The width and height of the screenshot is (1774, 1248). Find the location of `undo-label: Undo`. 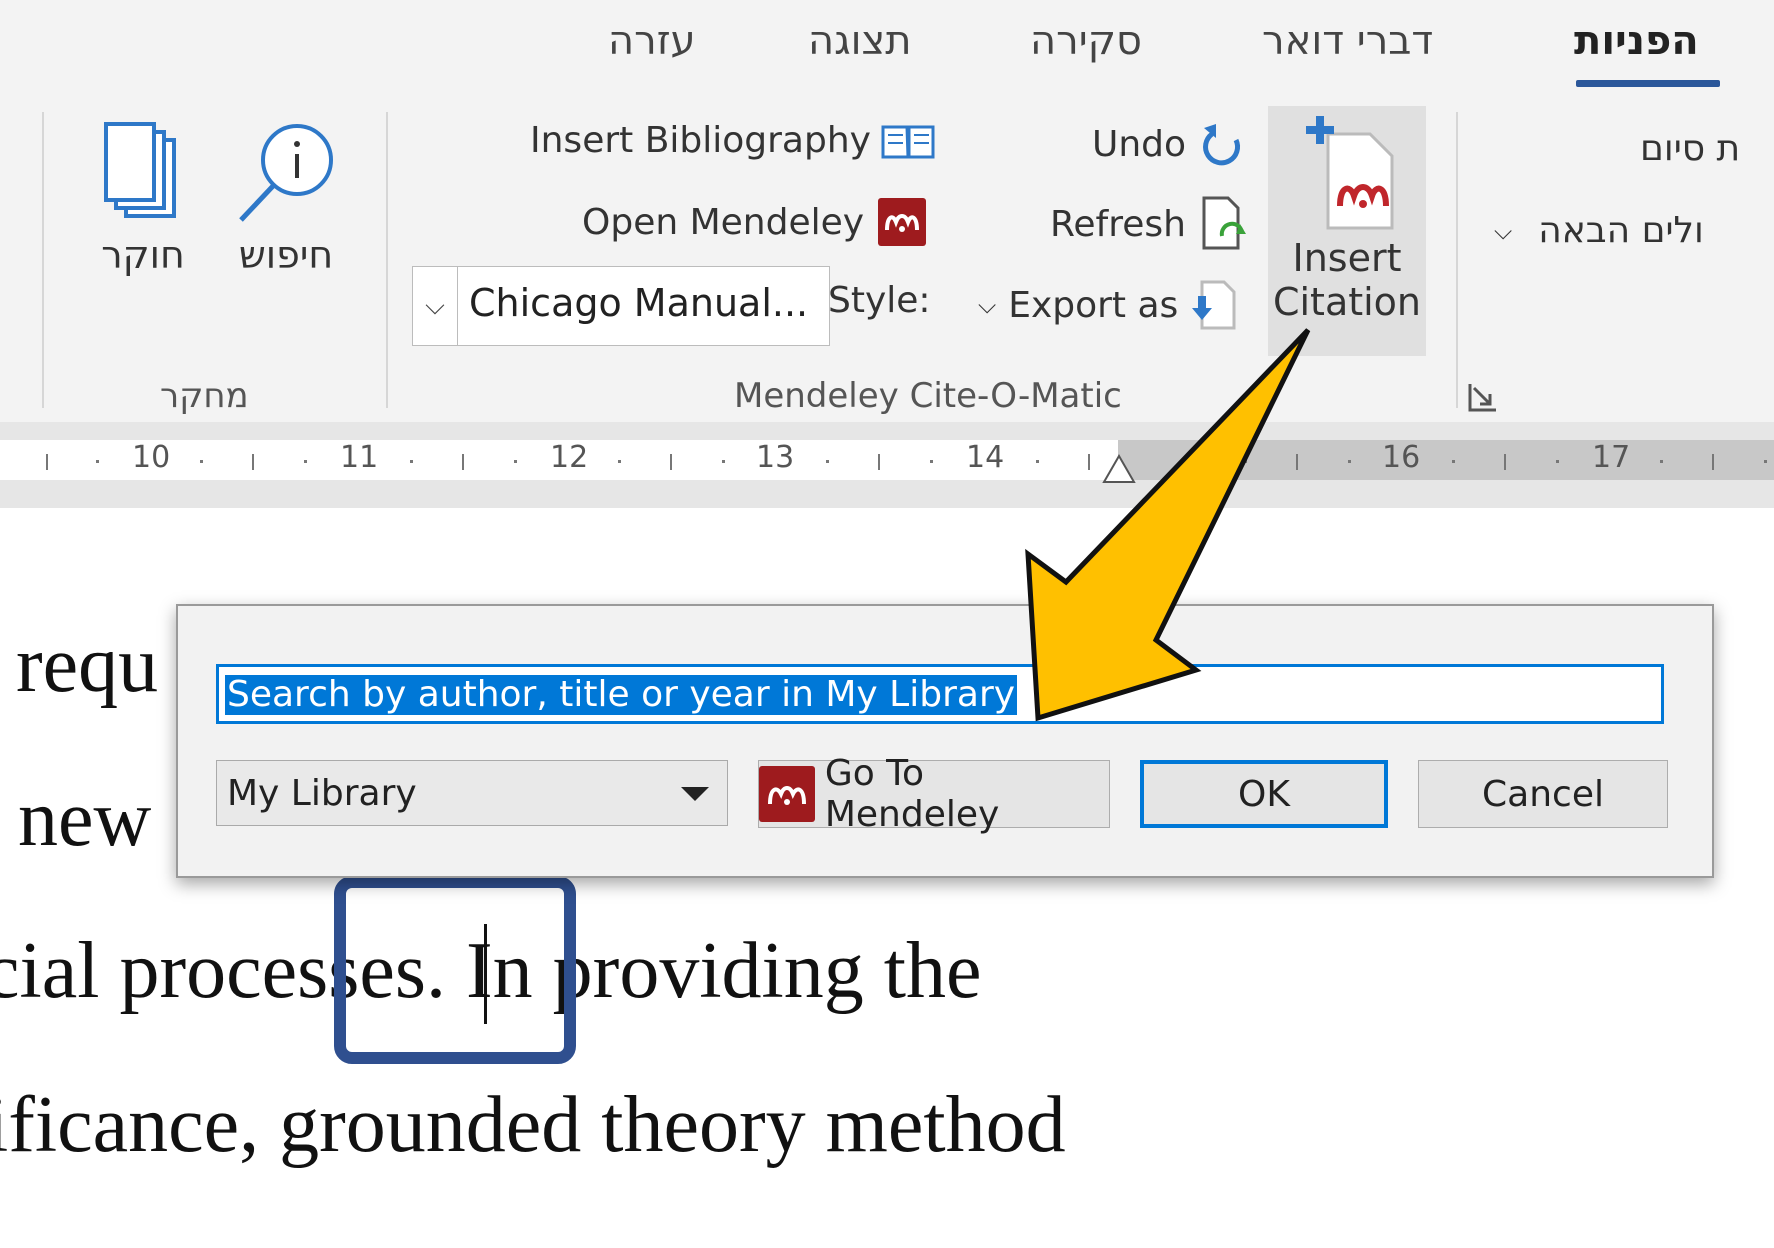

undo-label: Undo is located at coordinates (1139, 144).